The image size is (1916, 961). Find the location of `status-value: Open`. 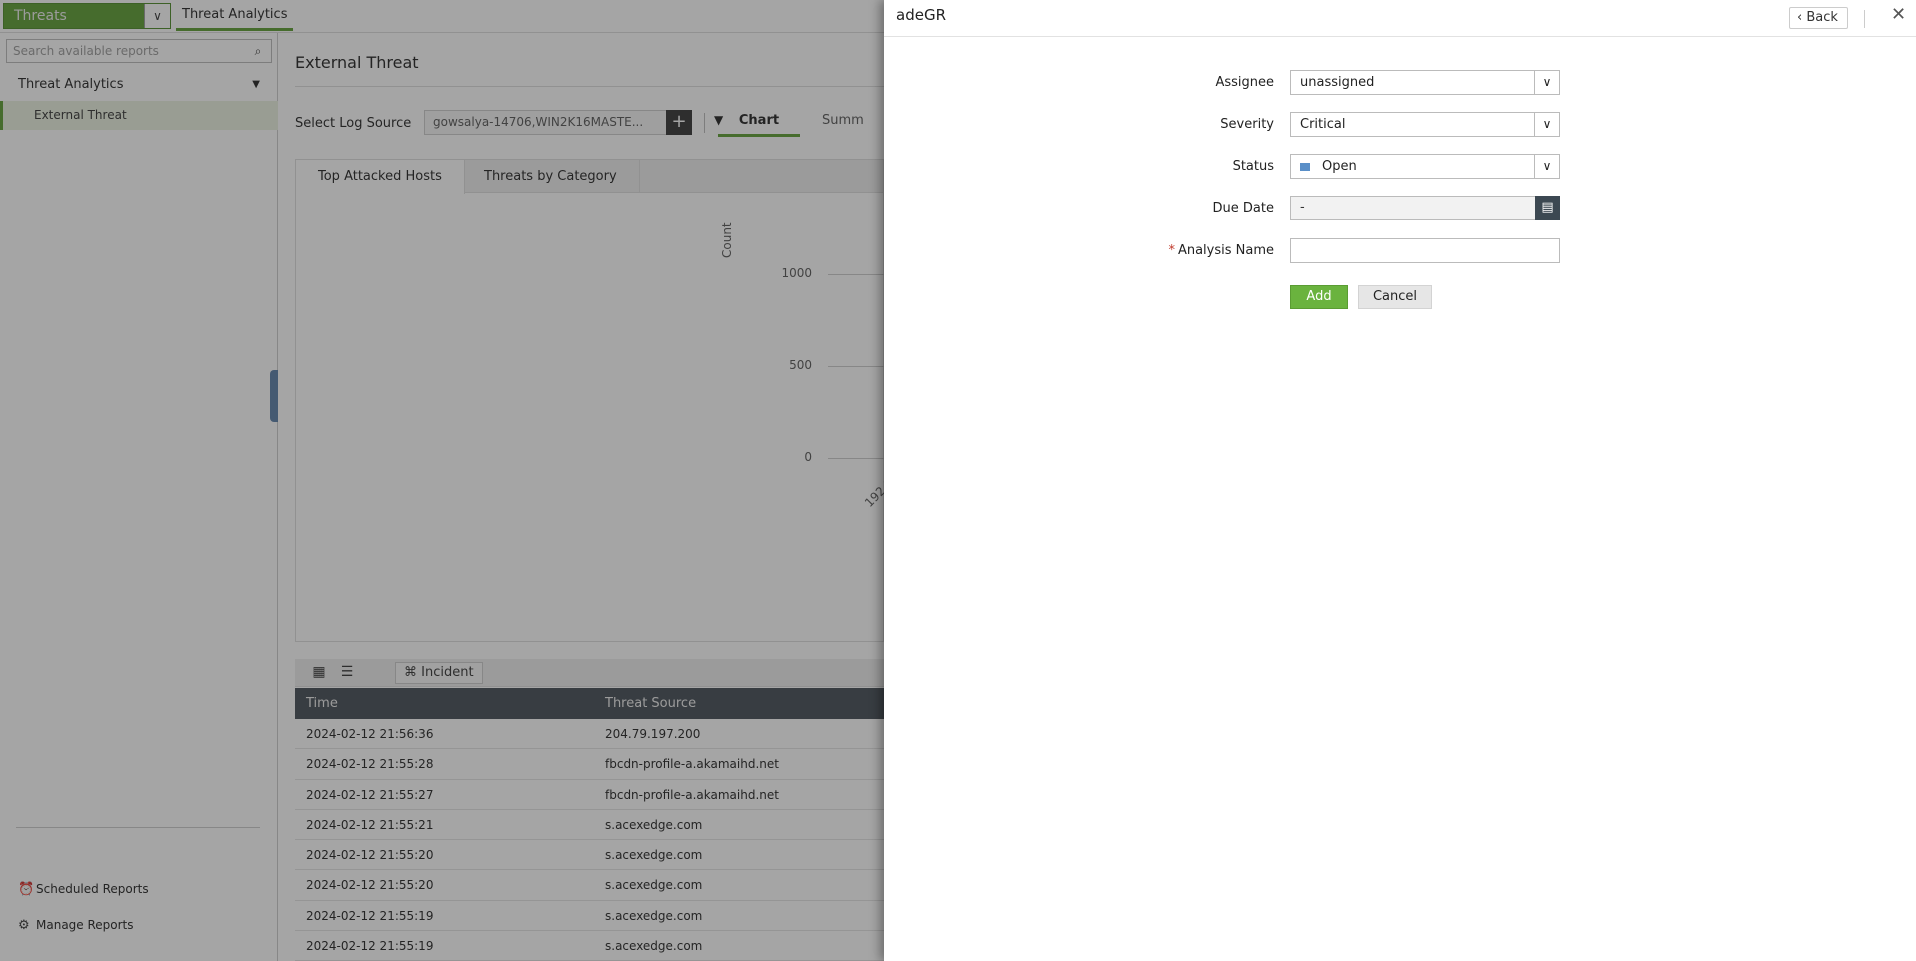

status-value: Open is located at coordinates (1339, 166).